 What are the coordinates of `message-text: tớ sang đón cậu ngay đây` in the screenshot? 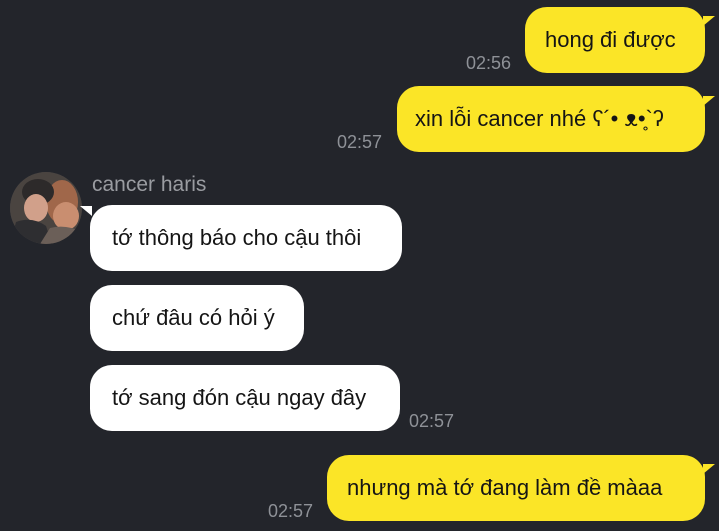 It's located at (239, 397).